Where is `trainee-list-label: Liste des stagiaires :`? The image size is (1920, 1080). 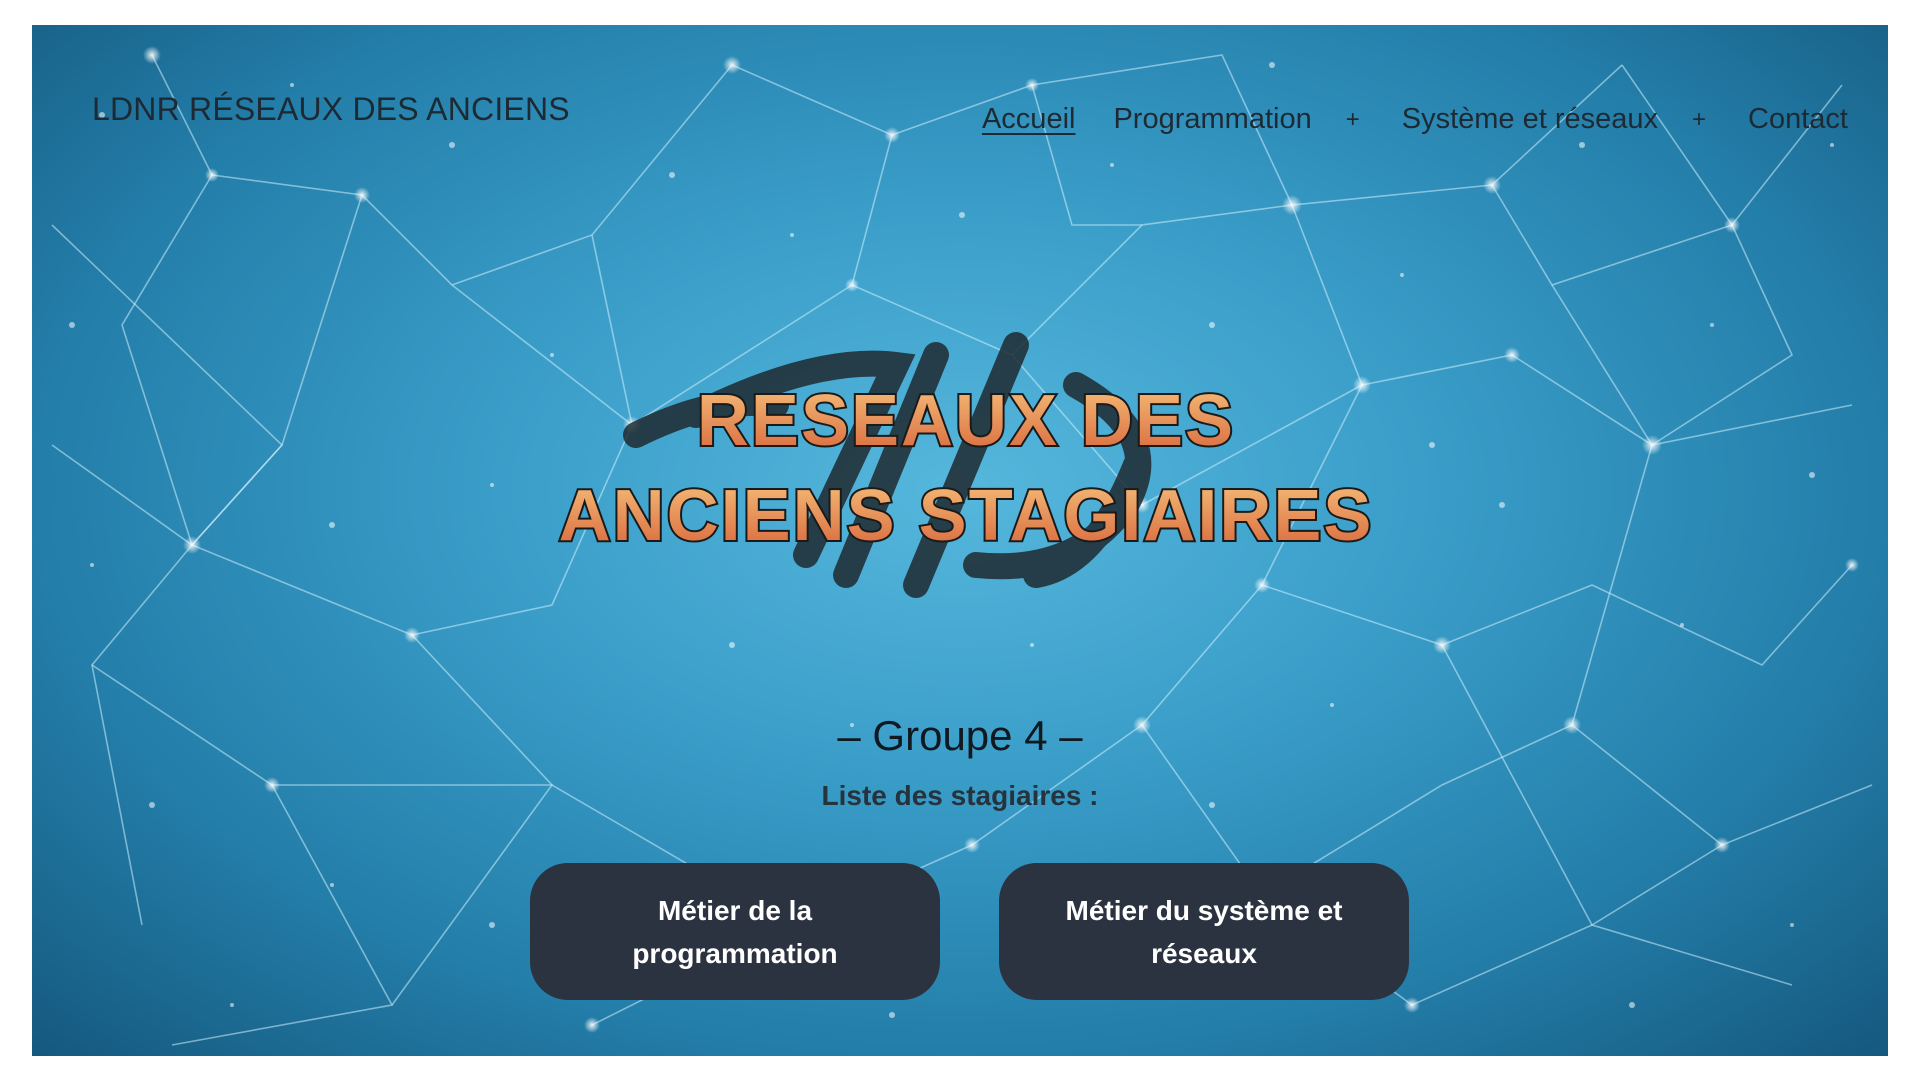 trainee-list-label: Liste des stagiaires : is located at coordinates (960, 795).